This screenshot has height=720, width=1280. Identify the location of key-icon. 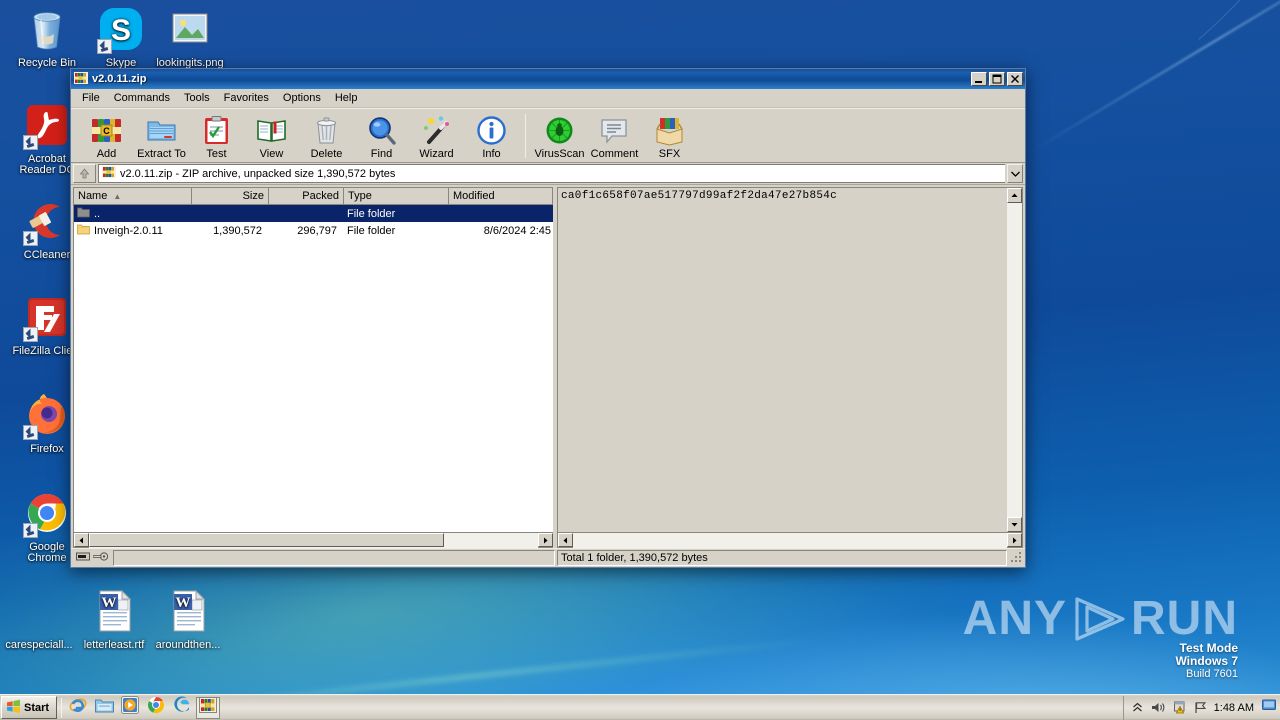
(100, 558).